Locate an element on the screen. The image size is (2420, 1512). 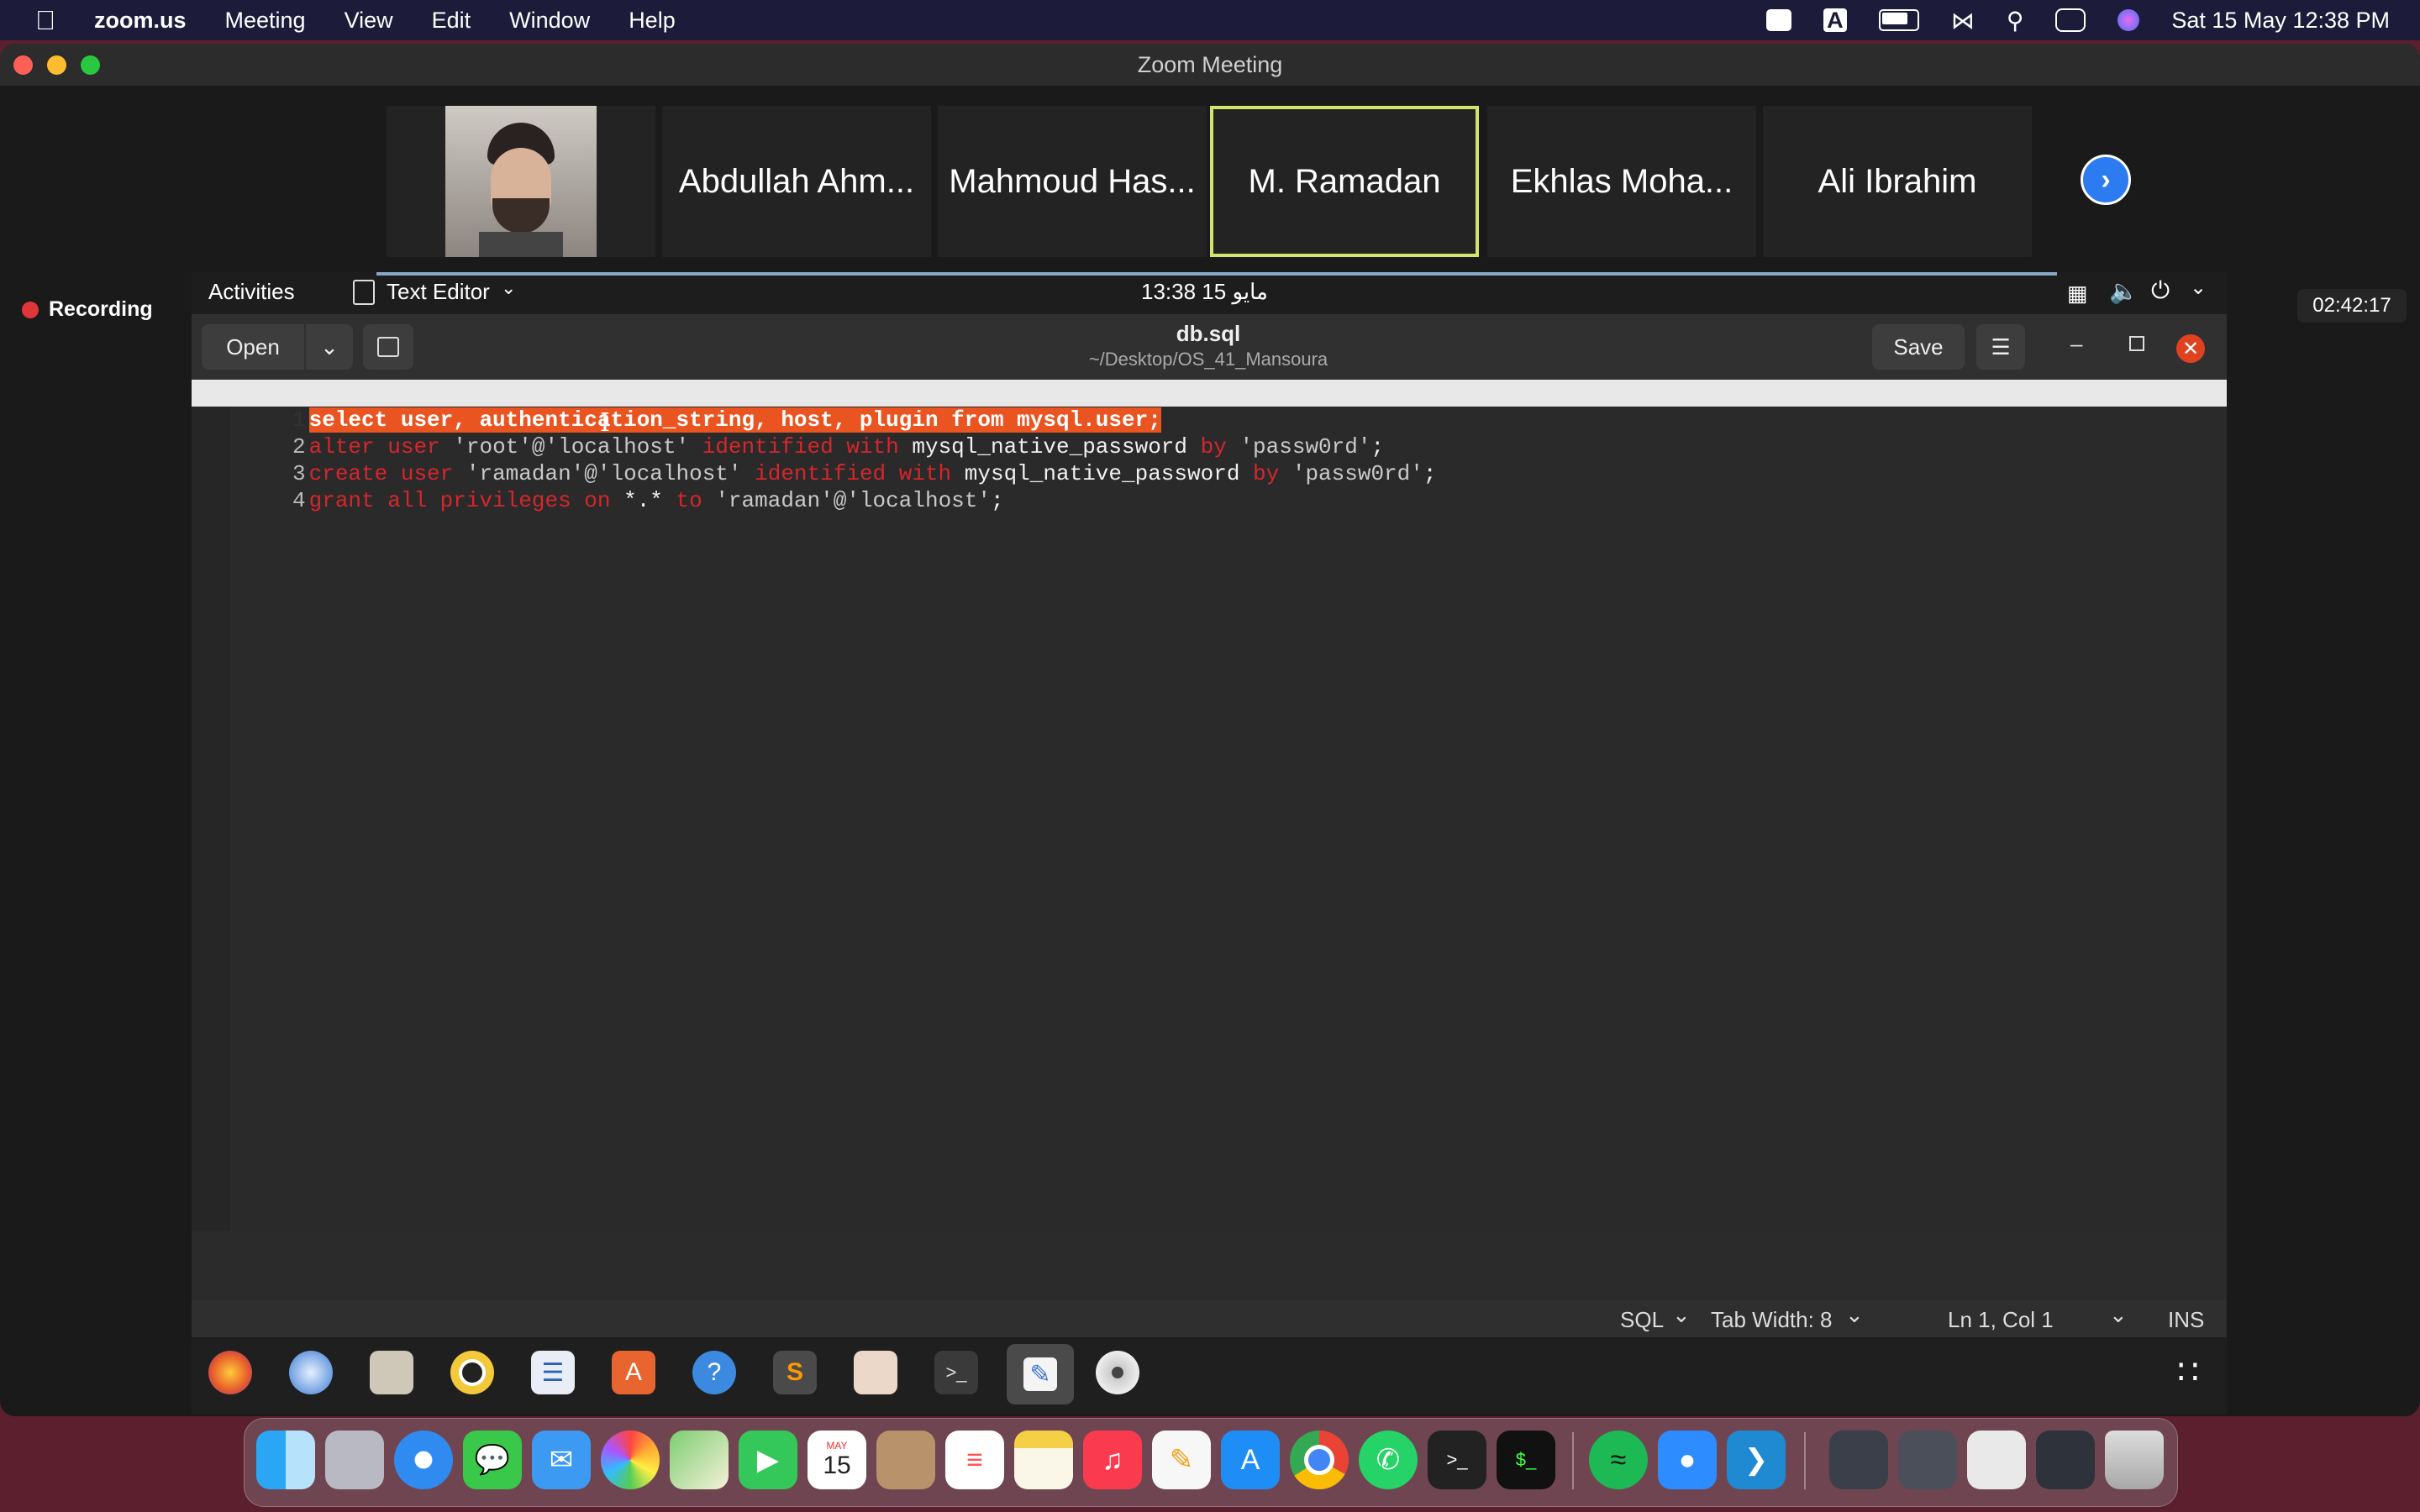
reminders-icon: ≡ is located at coordinates (974, 1460).